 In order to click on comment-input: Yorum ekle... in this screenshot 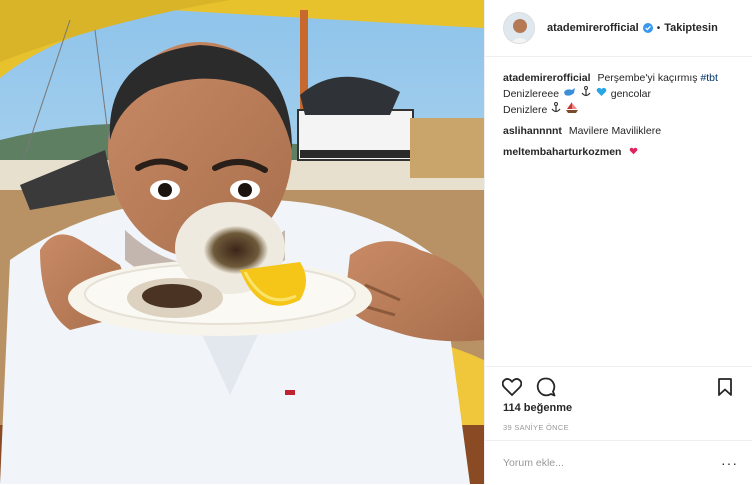, I will do `click(533, 463)`.